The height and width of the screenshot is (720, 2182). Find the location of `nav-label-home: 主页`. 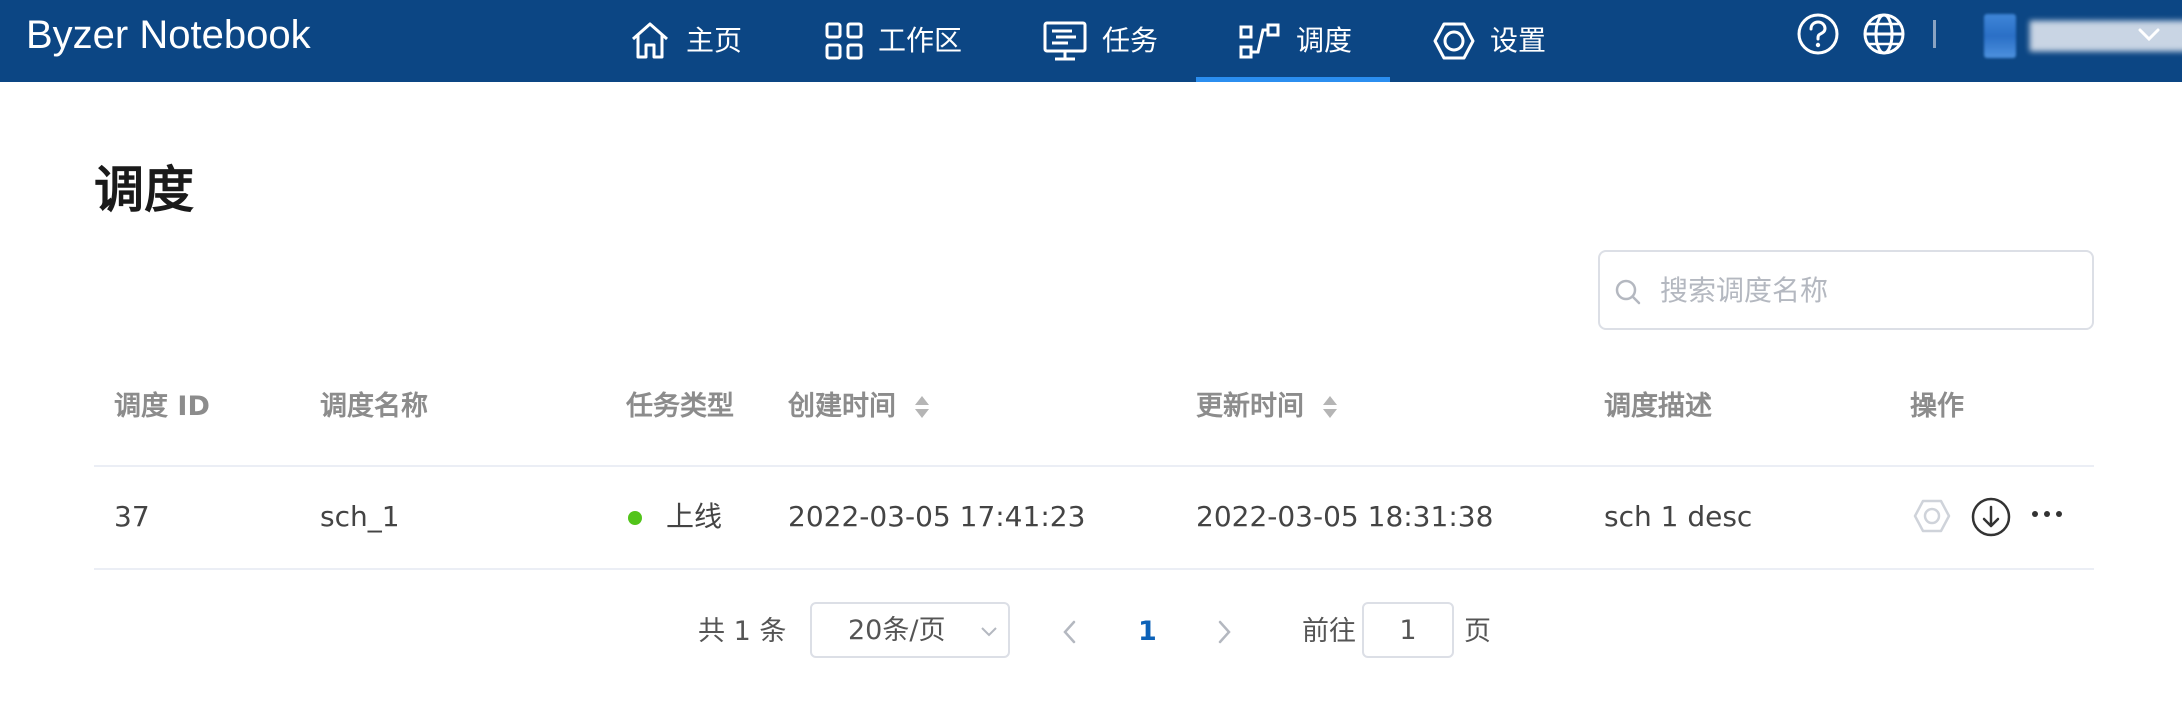

nav-label-home: 主页 is located at coordinates (714, 40).